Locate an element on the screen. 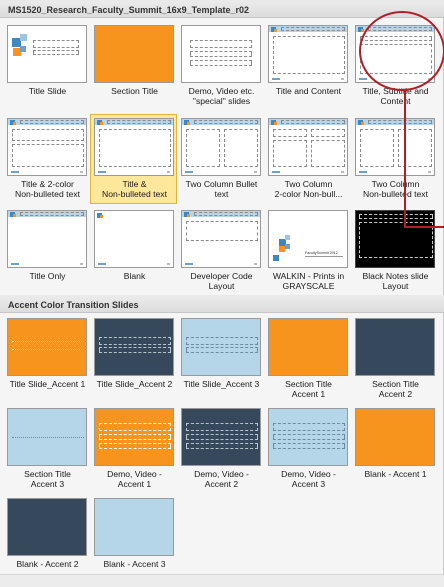 Image resolution: width=444 pixels, height=587 pixels. layout-two-column-bullet: Two Column Bullet text is located at coordinates (220, 159).